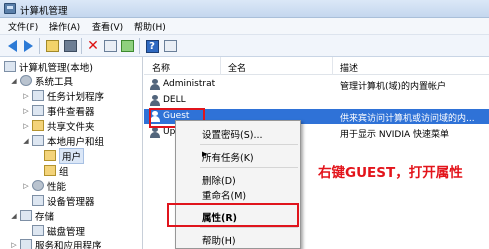 This screenshot has width=489, height=249. I want to click on user-name: Administrat, so click(189, 84).